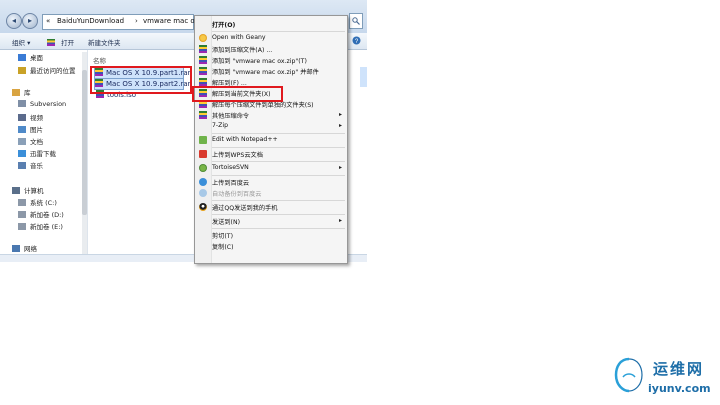 The height and width of the screenshot is (405, 720). Describe the element at coordinates (171, 21) in the screenshot. I see `breadcrumb-vmware-mac-ox: vmware mac ox` at that location.